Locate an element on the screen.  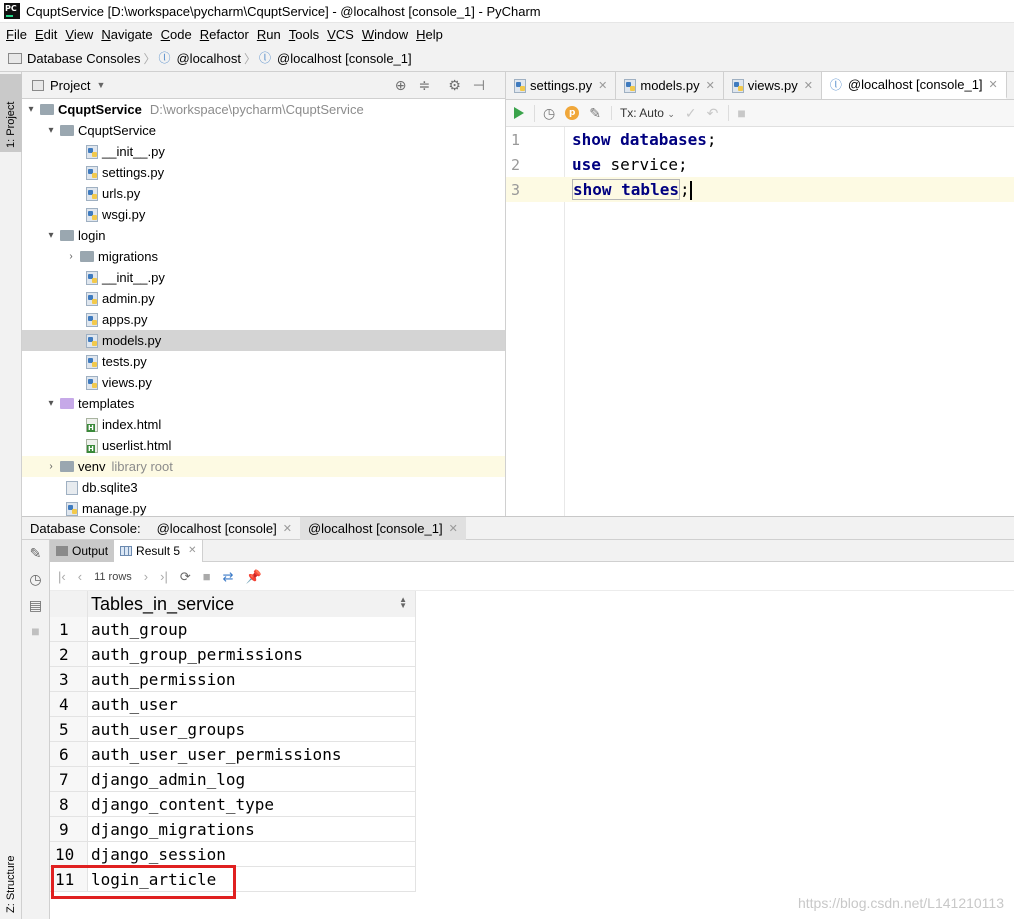
table-cell: django_migrations is located at coordinates (251, 829).